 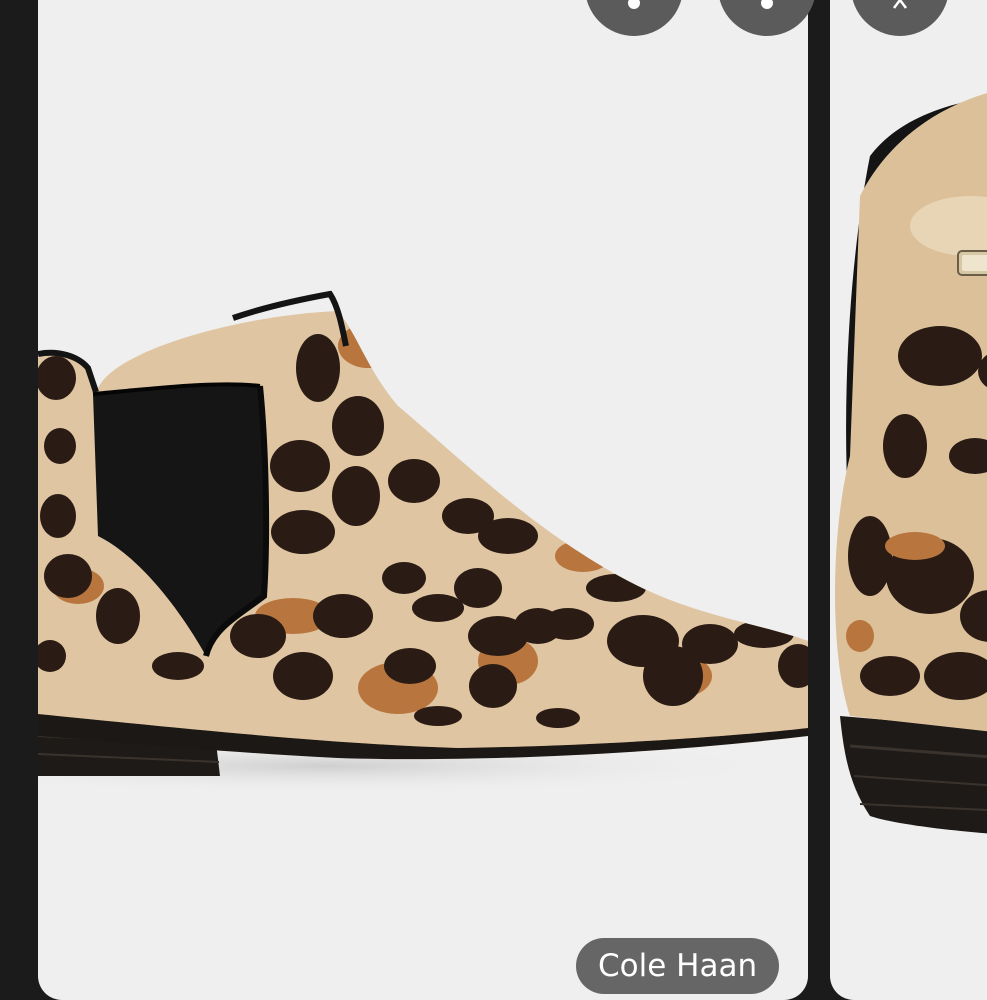 What do you see at coordinates (678, 966) in the screenshot?
I see `brand-label-chip: Cole Haan` at bounding box center [678, 966].